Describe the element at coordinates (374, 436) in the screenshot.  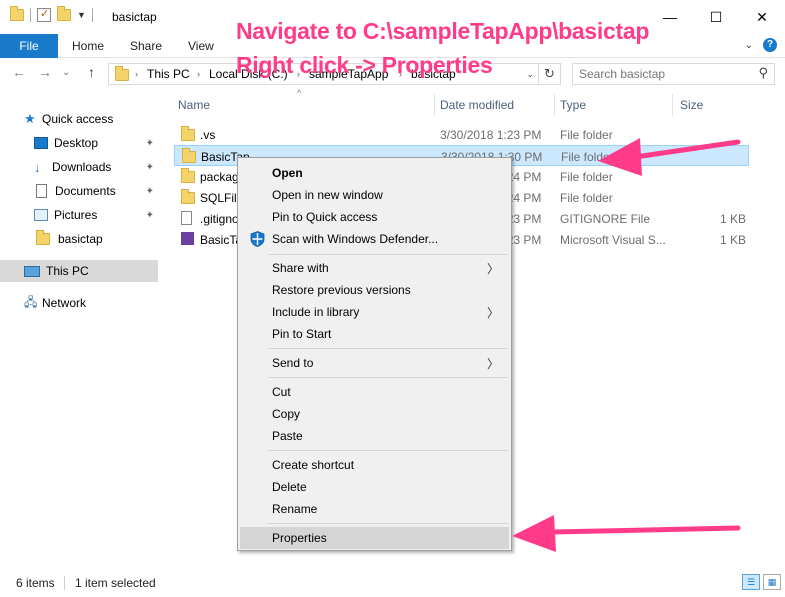
I see `menu-item-paste: Paste` at that location.